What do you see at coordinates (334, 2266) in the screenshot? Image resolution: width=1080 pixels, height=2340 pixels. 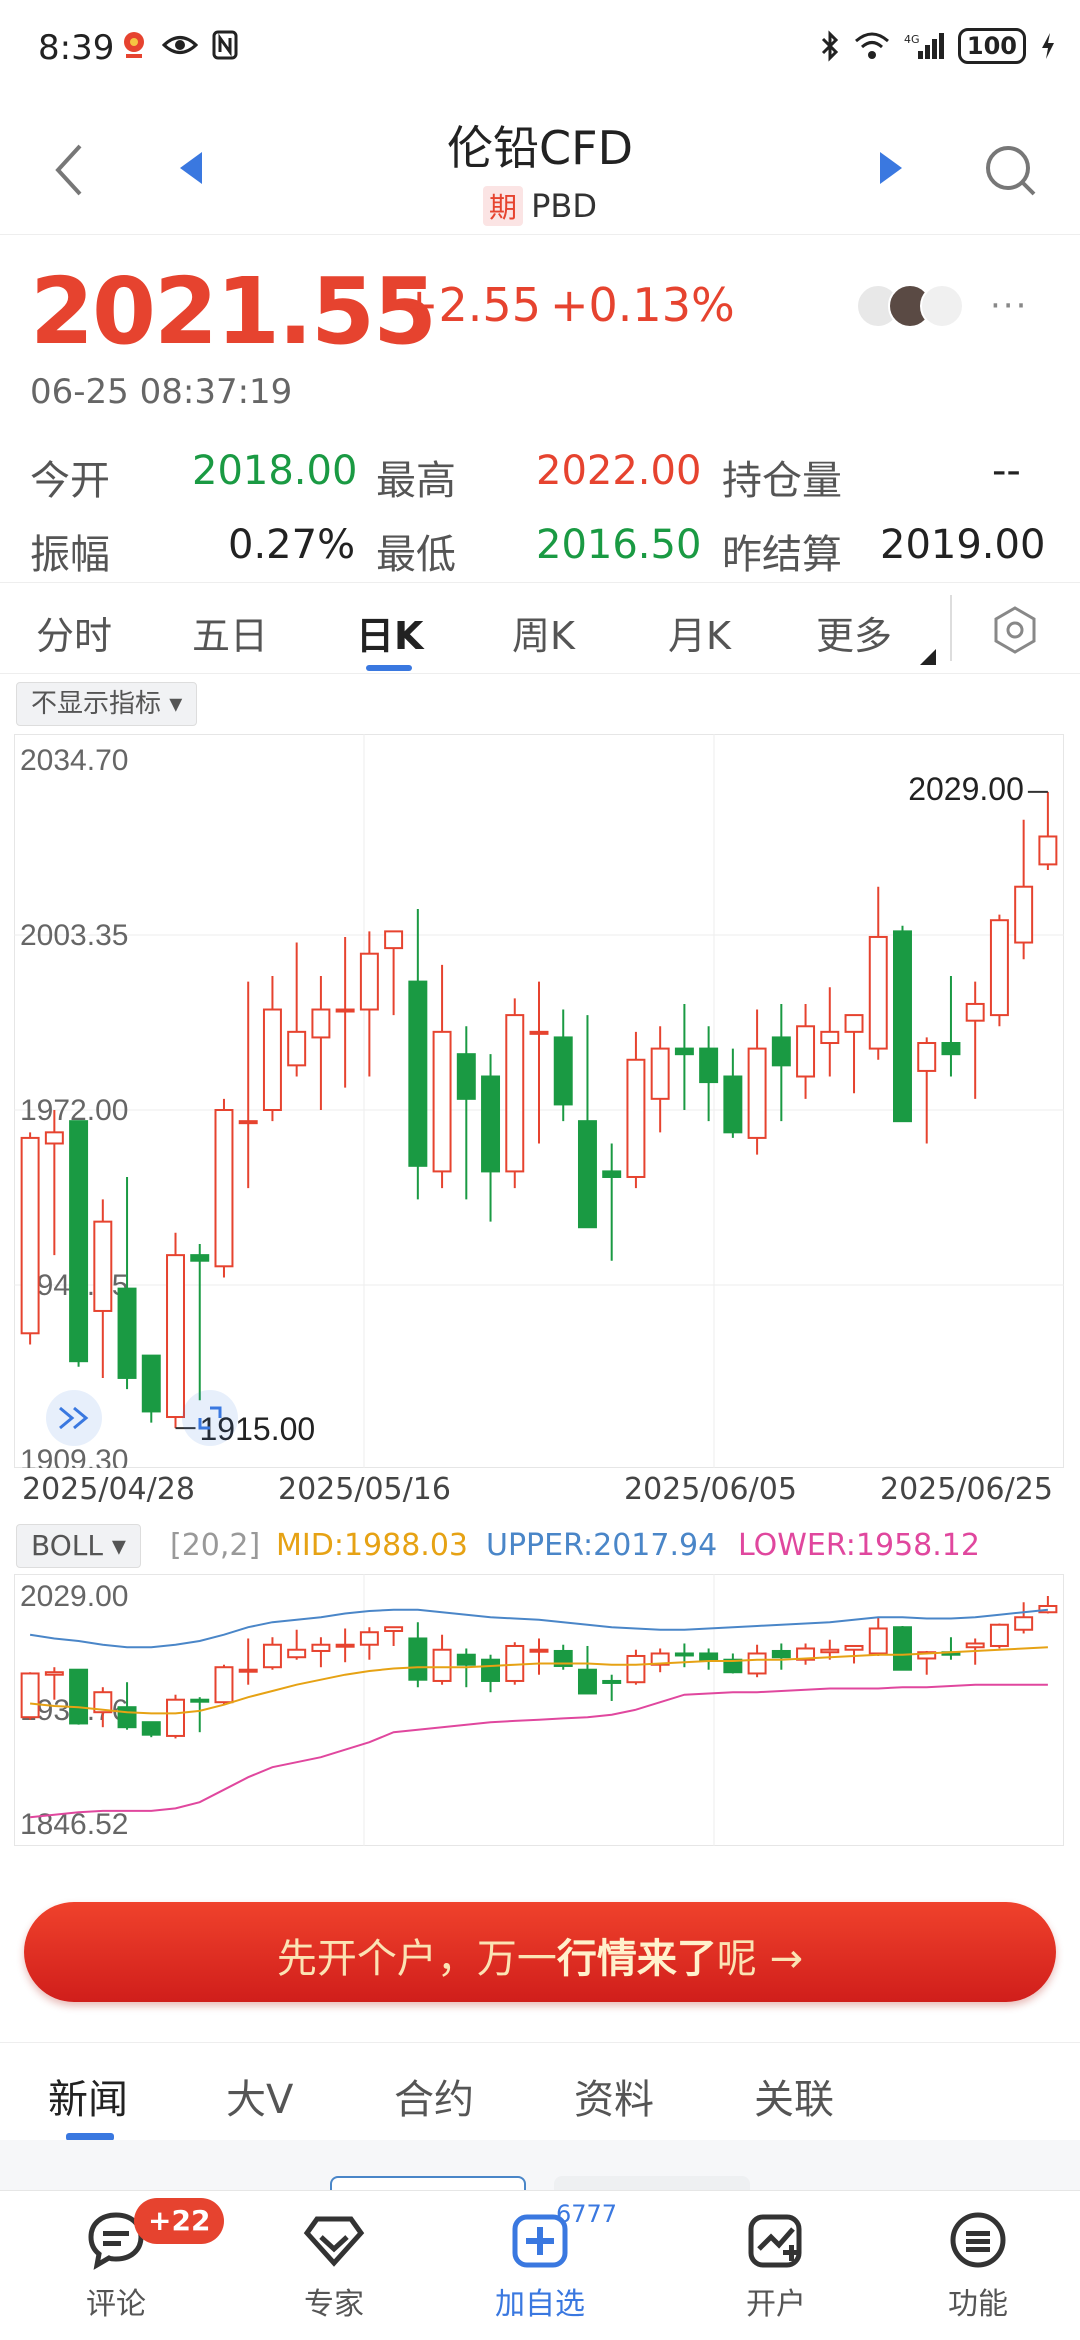 I see `nav-expert: 专家` at bounding box center [334, 2266].